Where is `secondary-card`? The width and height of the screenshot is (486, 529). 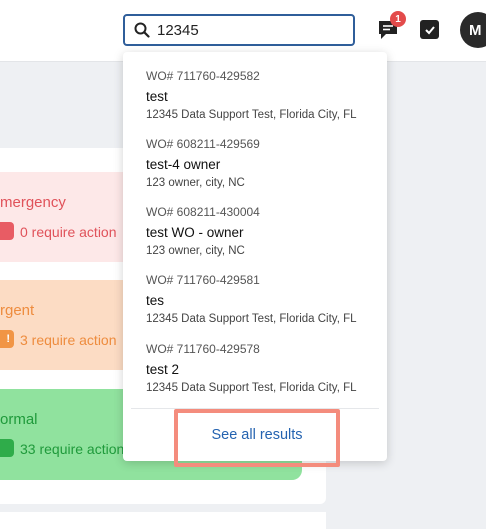 secondary-card is located at coordinates (163, 520).